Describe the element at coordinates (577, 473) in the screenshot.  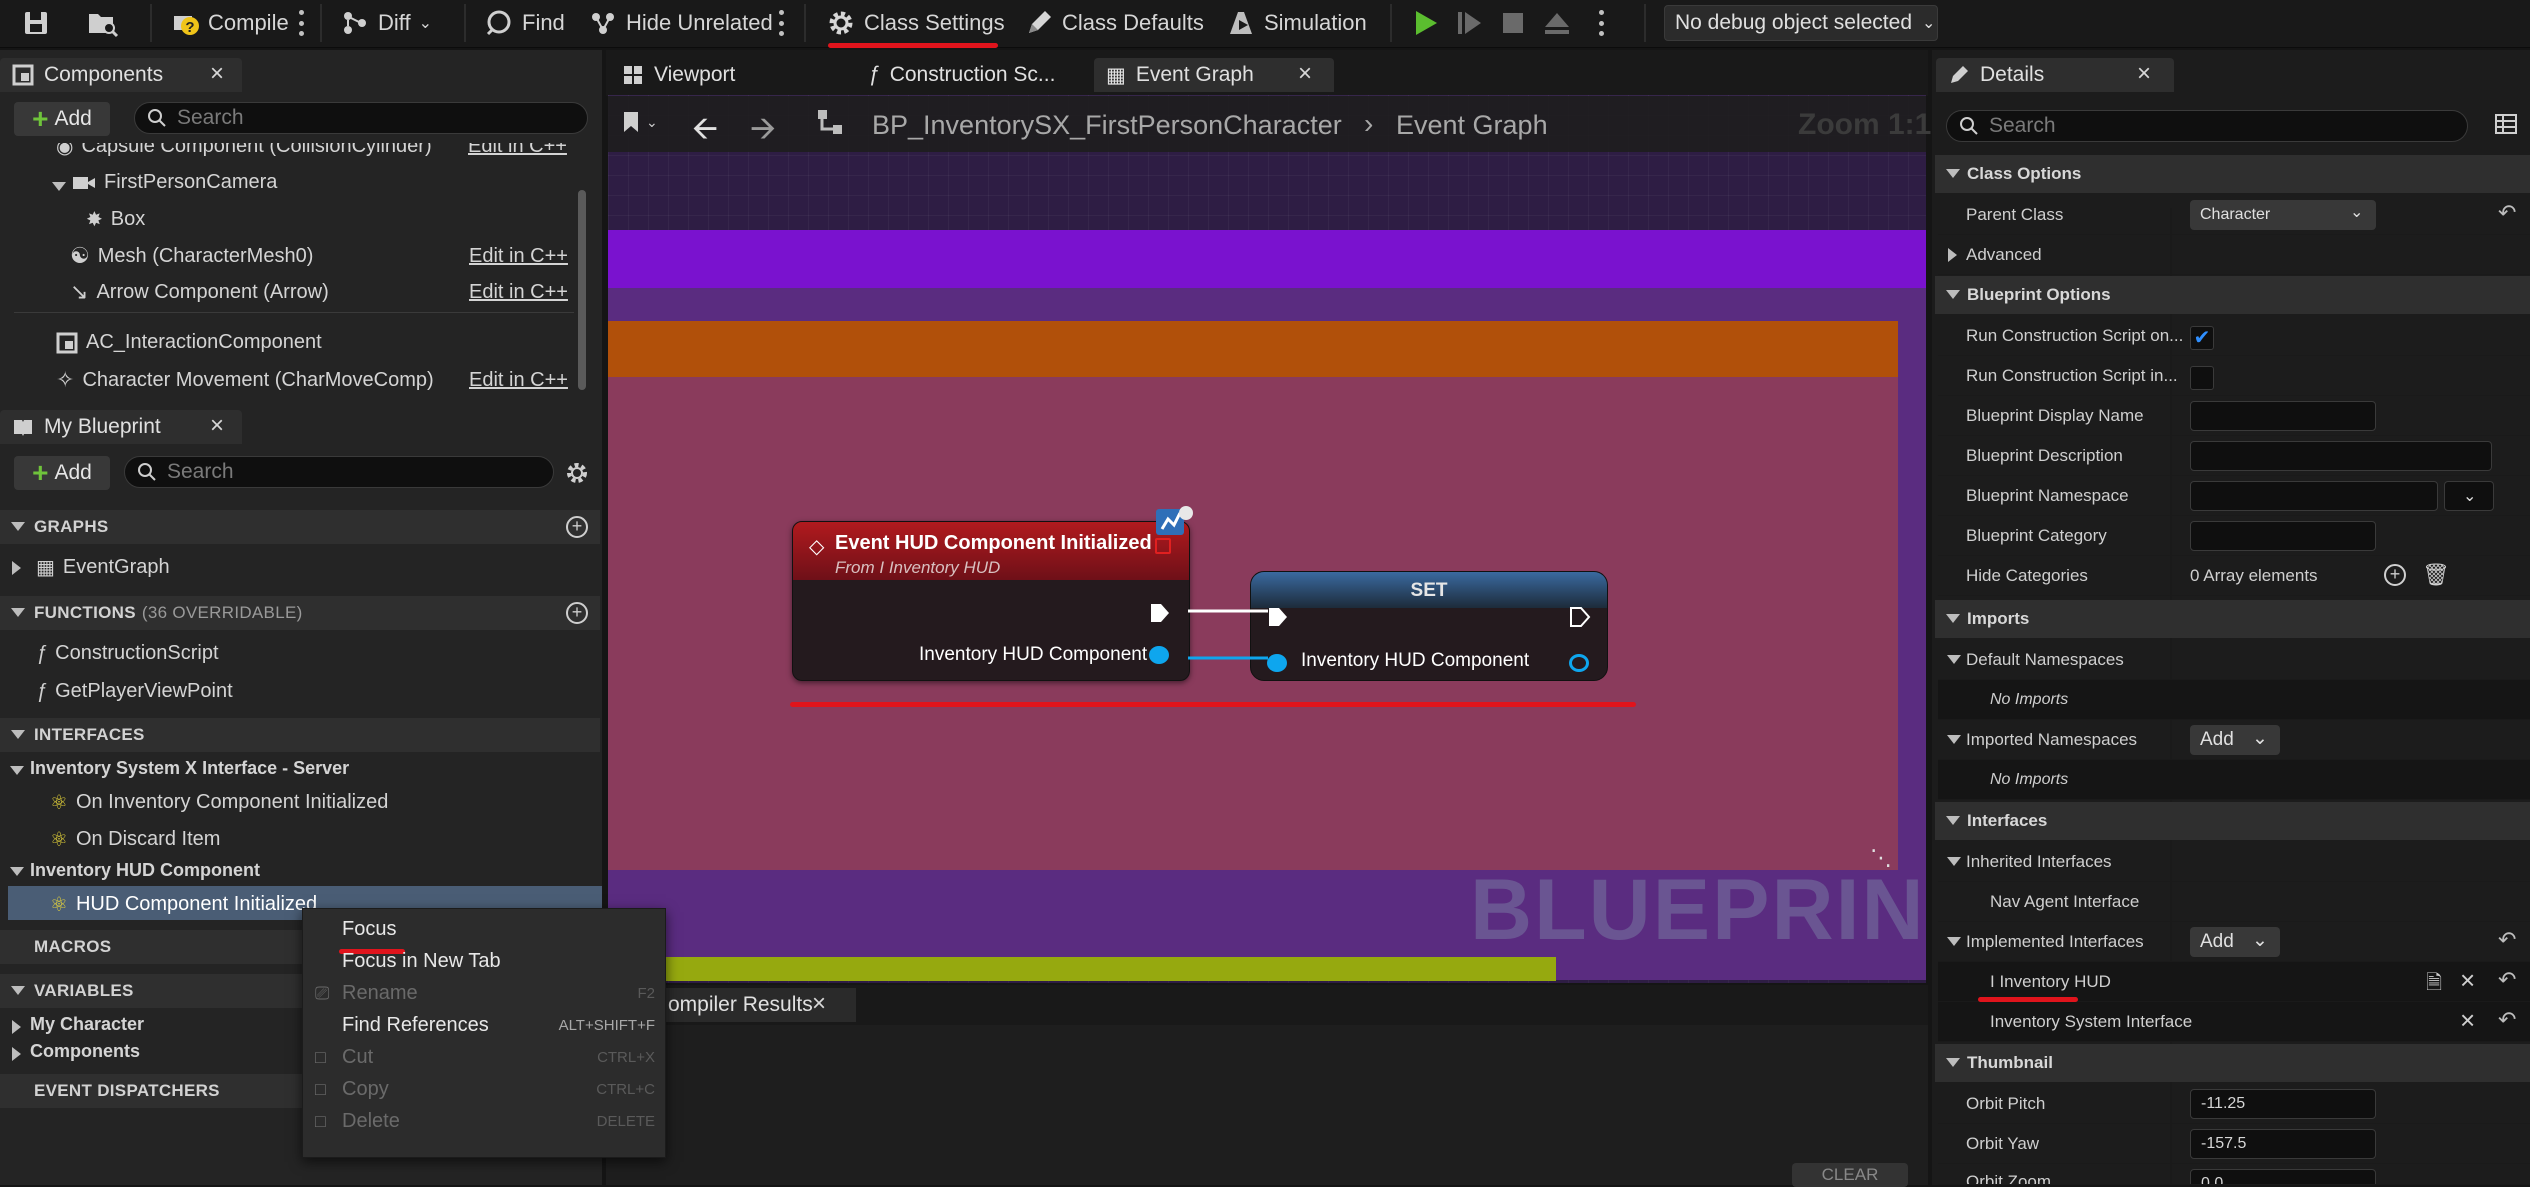
I see `my-blueprint-settings-button` at that location.